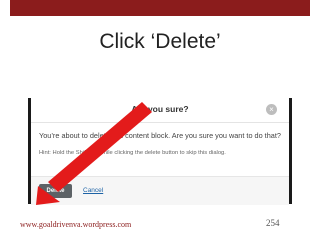  I want to click on close-icon: ×, so click(271, 109).